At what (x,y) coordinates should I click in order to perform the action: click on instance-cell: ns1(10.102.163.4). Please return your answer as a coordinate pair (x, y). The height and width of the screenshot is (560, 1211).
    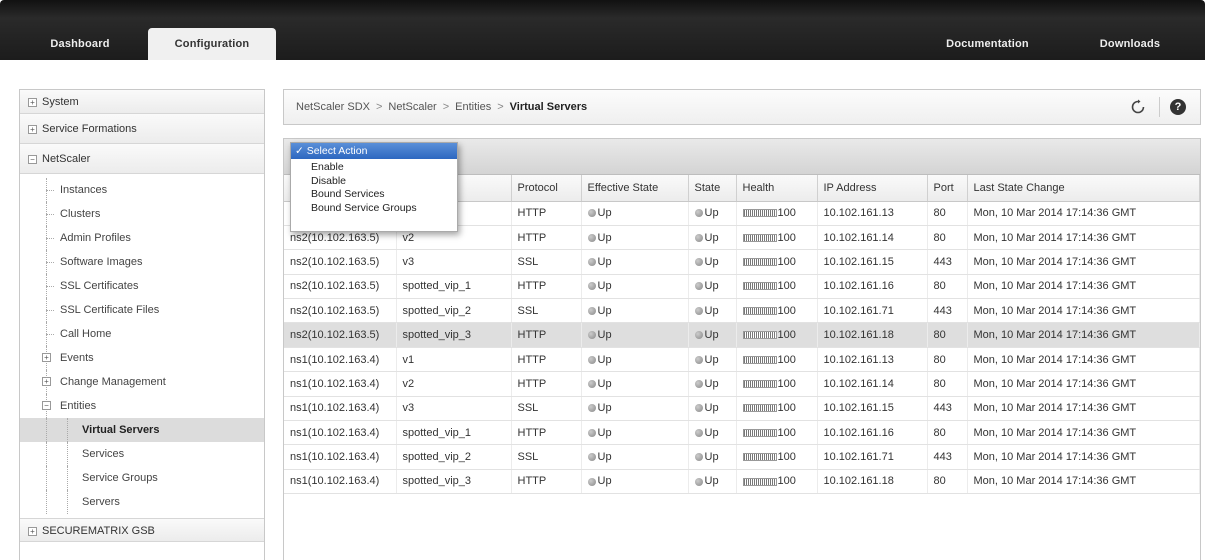
    Looking at the image, I should click on (340, 360).